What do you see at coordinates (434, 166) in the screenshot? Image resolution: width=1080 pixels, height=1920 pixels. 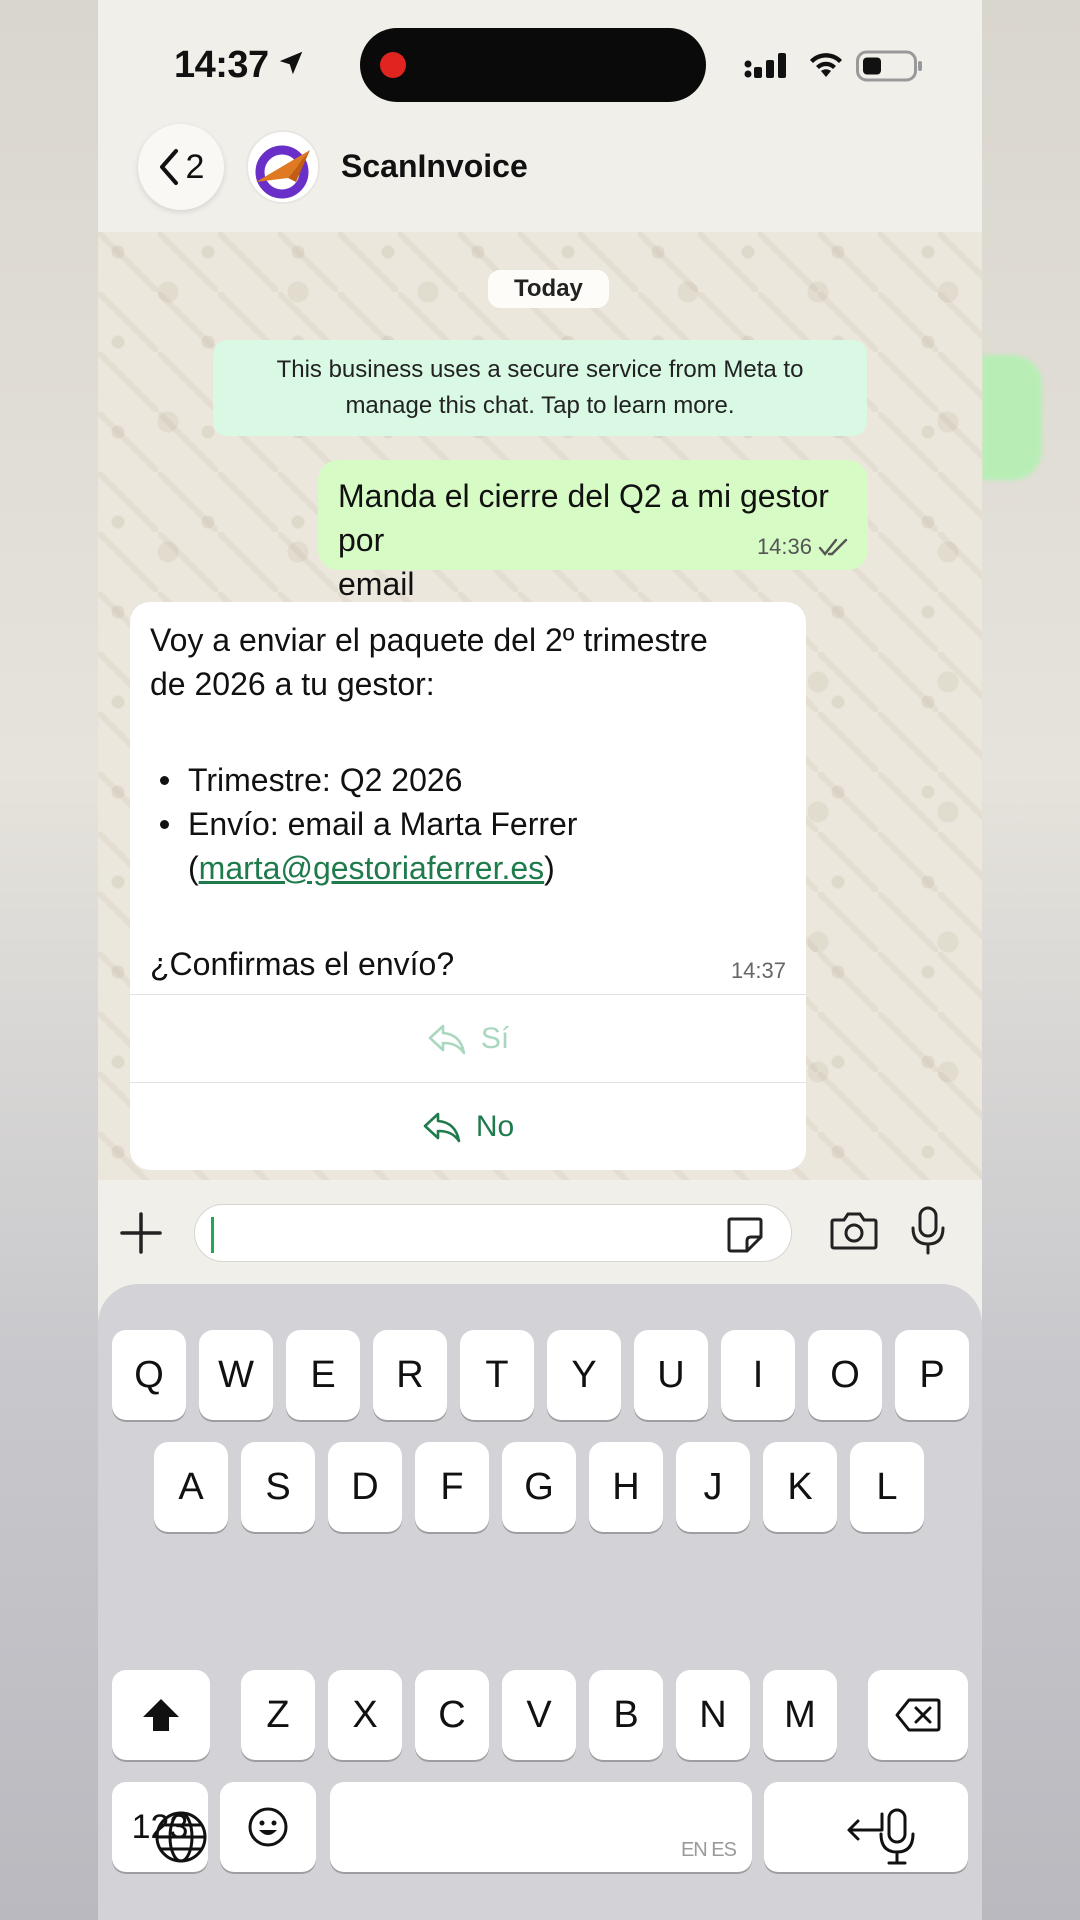 I see `chat-title: ScanInvoice` at bounding box center [434, 166].